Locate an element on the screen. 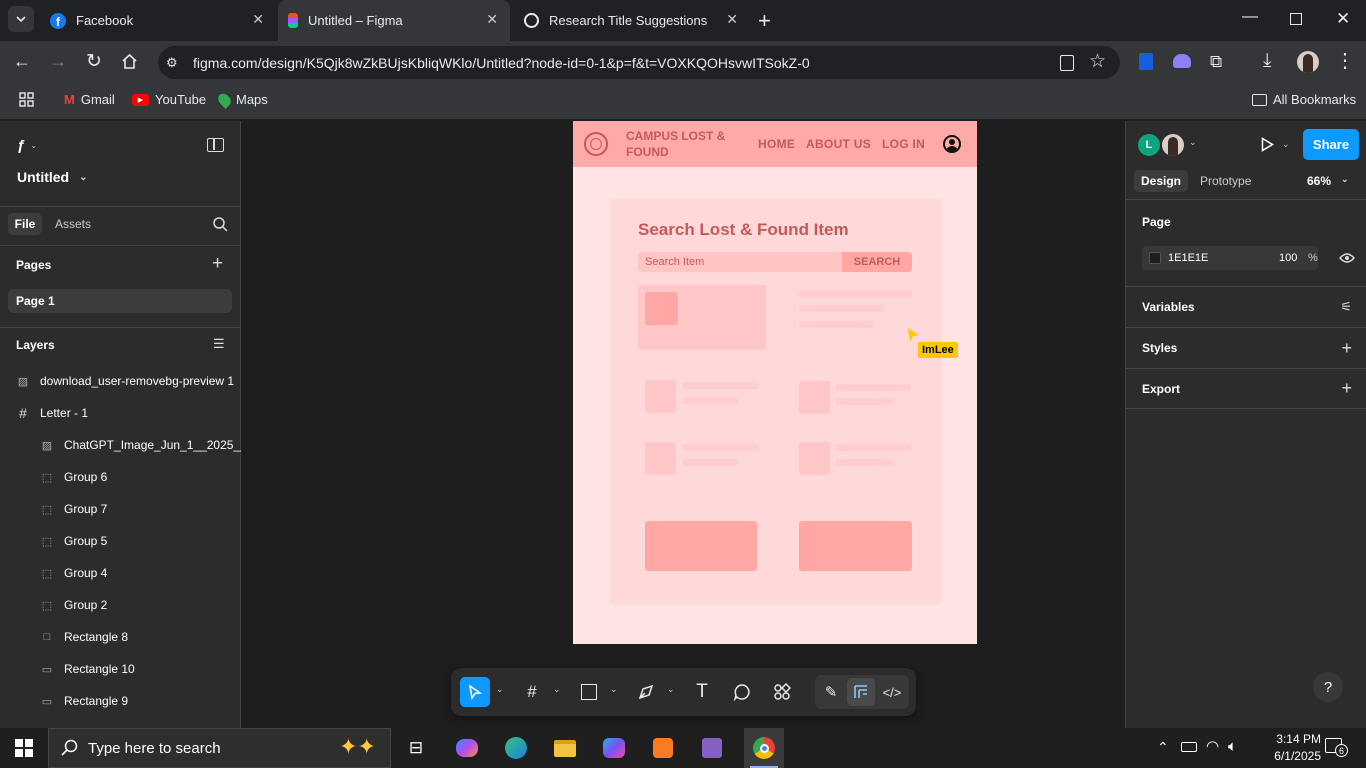  add-page-icon: + is located at coordinates (217, 264).